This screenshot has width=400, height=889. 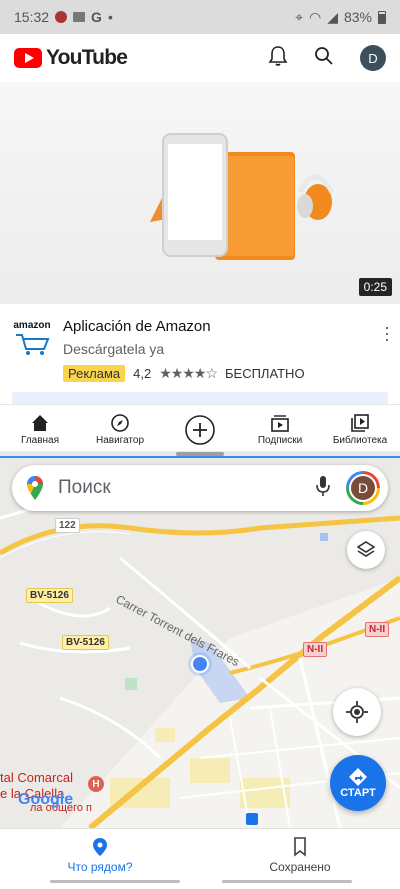 What do you see at coordinates (278, 58) in the screenshot?
I see `bell-icon` at bounding box center [278, 58].